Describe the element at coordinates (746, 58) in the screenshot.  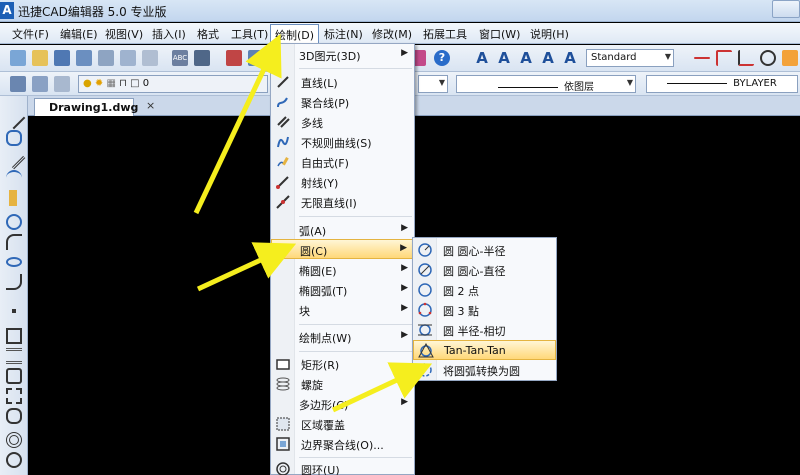
I see `dim-ordinate-icon` at that location.